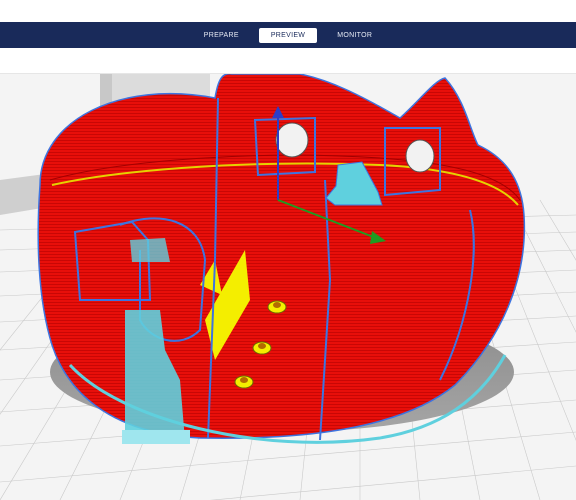 Image resolution: width=576 pixels, height=500 pixels. Describe the element at coordinates (354, 35) in the screenshot. I see `tab-monitor: MONITOR` at that location.